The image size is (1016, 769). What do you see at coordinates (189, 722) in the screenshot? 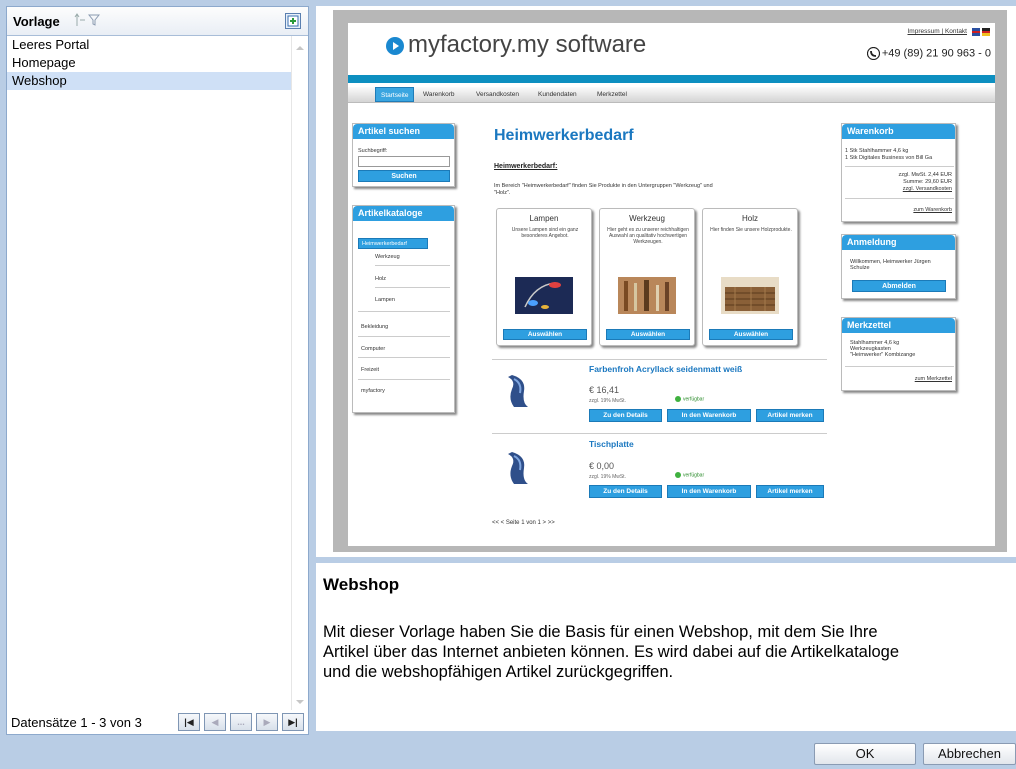
I see `first-page-button: |◀` at bounding box center [189, 722].